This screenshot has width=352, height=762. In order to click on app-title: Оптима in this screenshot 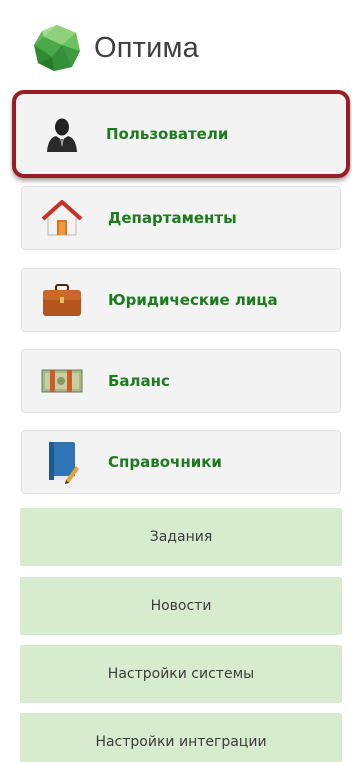, I will do `click(147, 47)`.